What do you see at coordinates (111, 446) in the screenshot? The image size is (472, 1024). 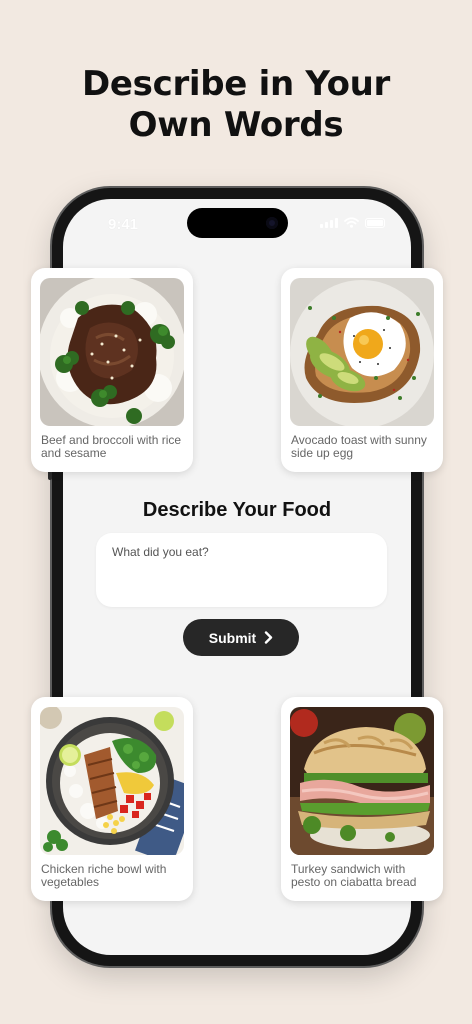 I see `card-caption: Beef and broccoli with rice and sesame` at bounding box center [111, 446].